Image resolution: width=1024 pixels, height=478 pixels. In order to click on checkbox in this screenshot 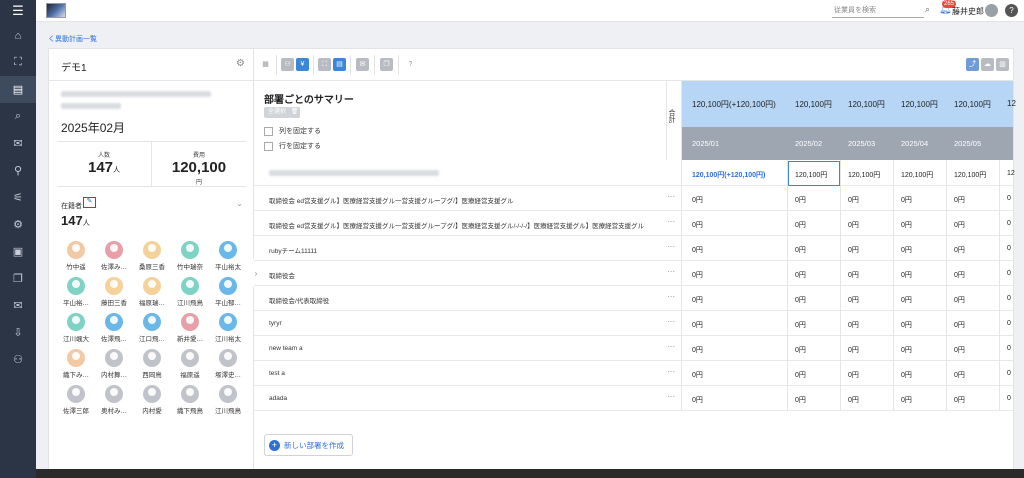, I will do `click(268, 131)`.